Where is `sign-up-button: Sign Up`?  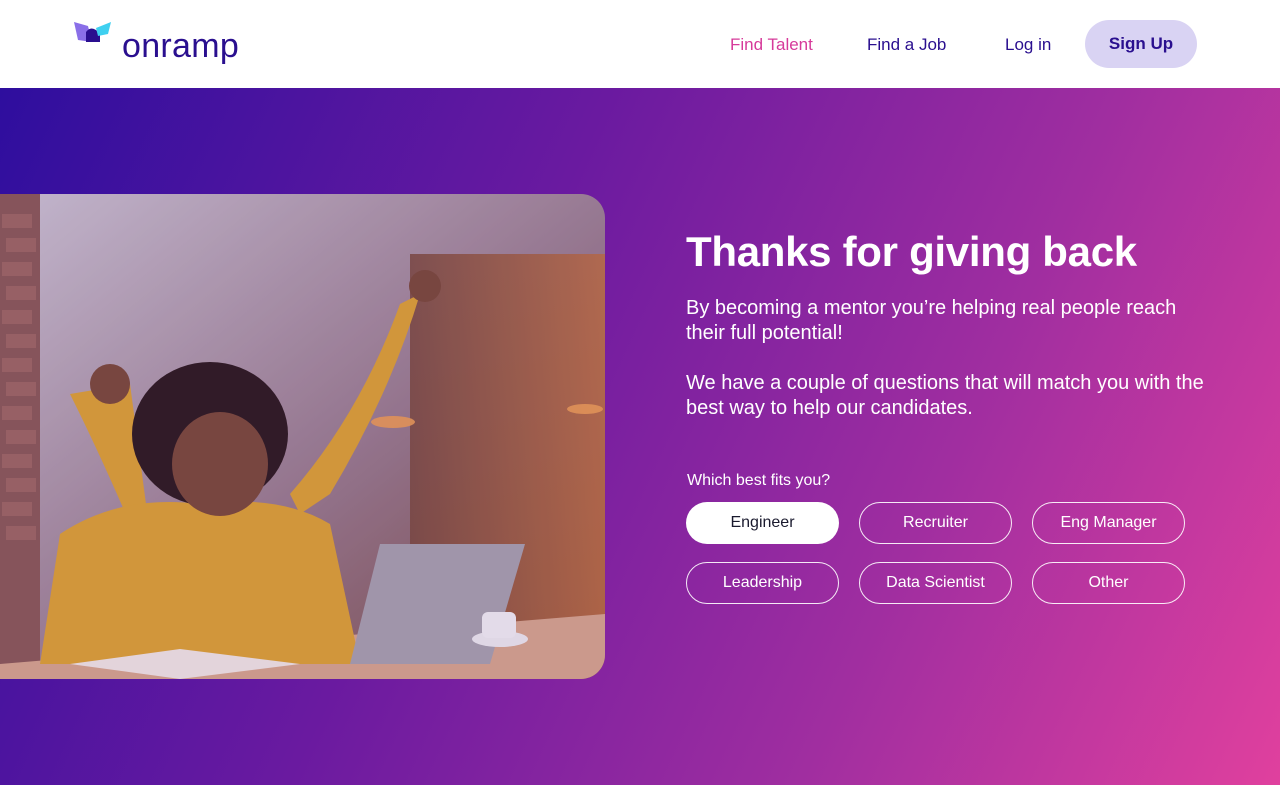 sign-up-button: Sign Up is located at coordinates (1141, 44).